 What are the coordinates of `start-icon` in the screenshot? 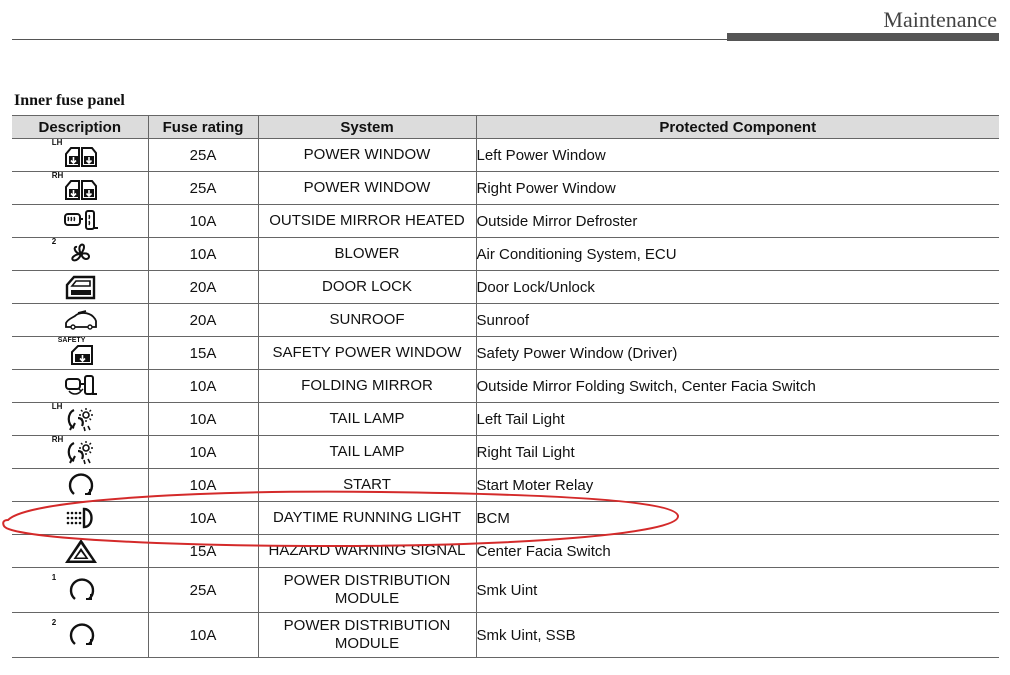 It's located at (80, 485).